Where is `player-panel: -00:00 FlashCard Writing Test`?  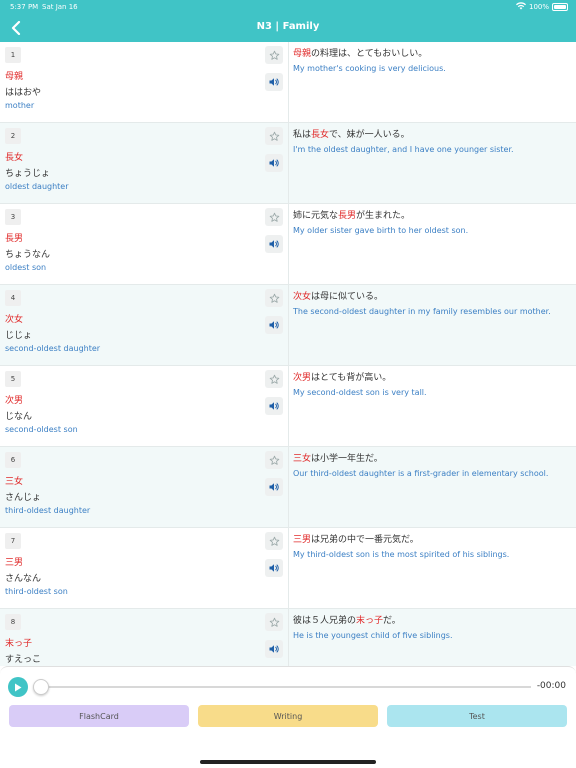
player-panel: -00:00 FlashCard Writing Test is located at coordinates (288, 717).